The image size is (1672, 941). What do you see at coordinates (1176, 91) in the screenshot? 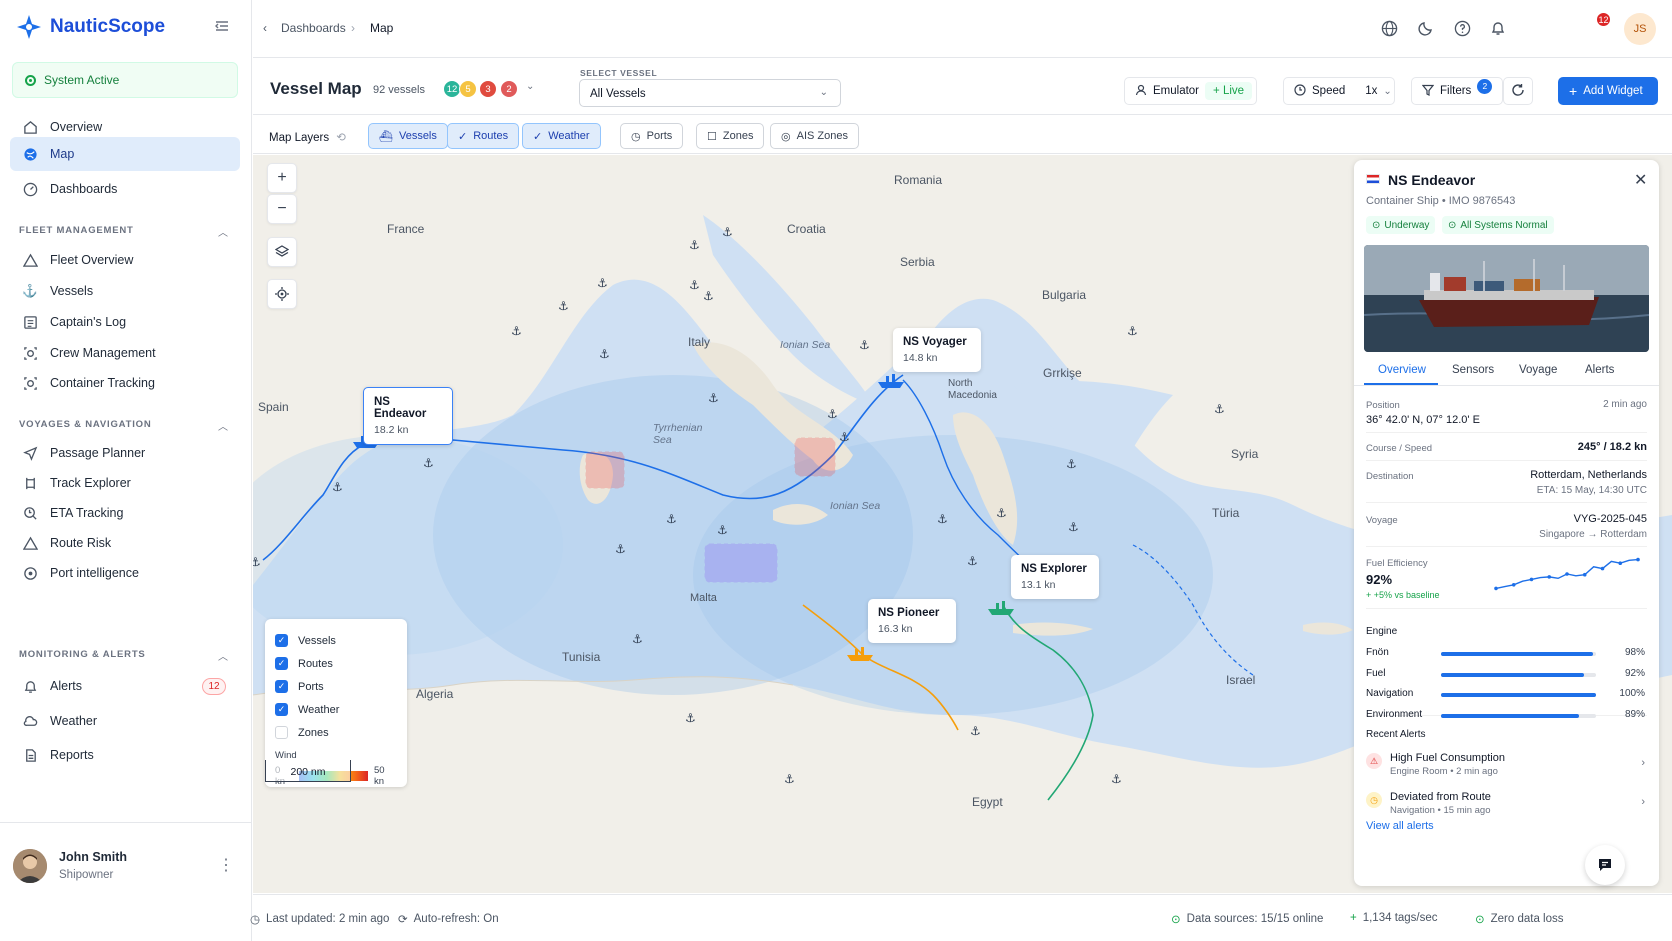
I see `emulator-label: Emulator` at bounding box center [1176, 91].